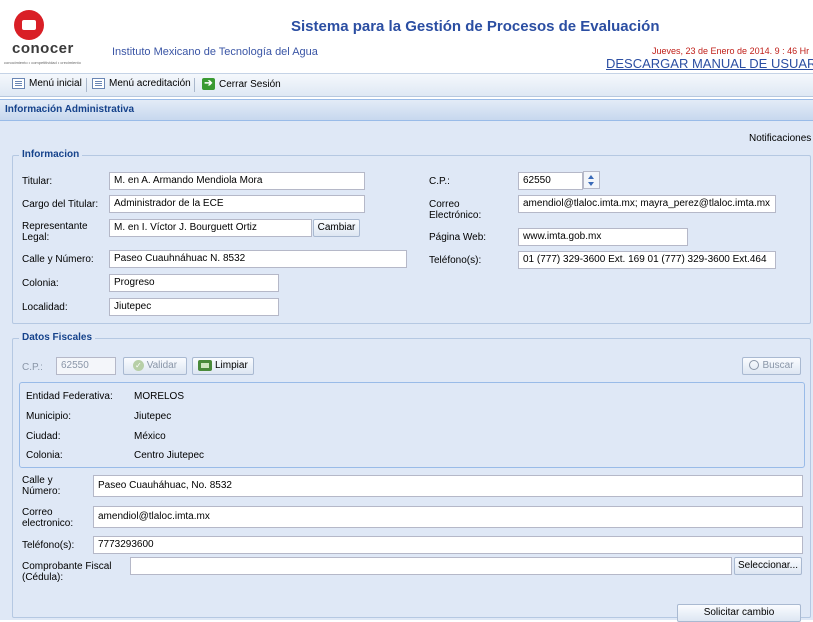 This screenshot has width=813, height=622. Describe the element at coordinates (194, 283) in the screenshot. I see `colonia-field: Progreso` at that location.